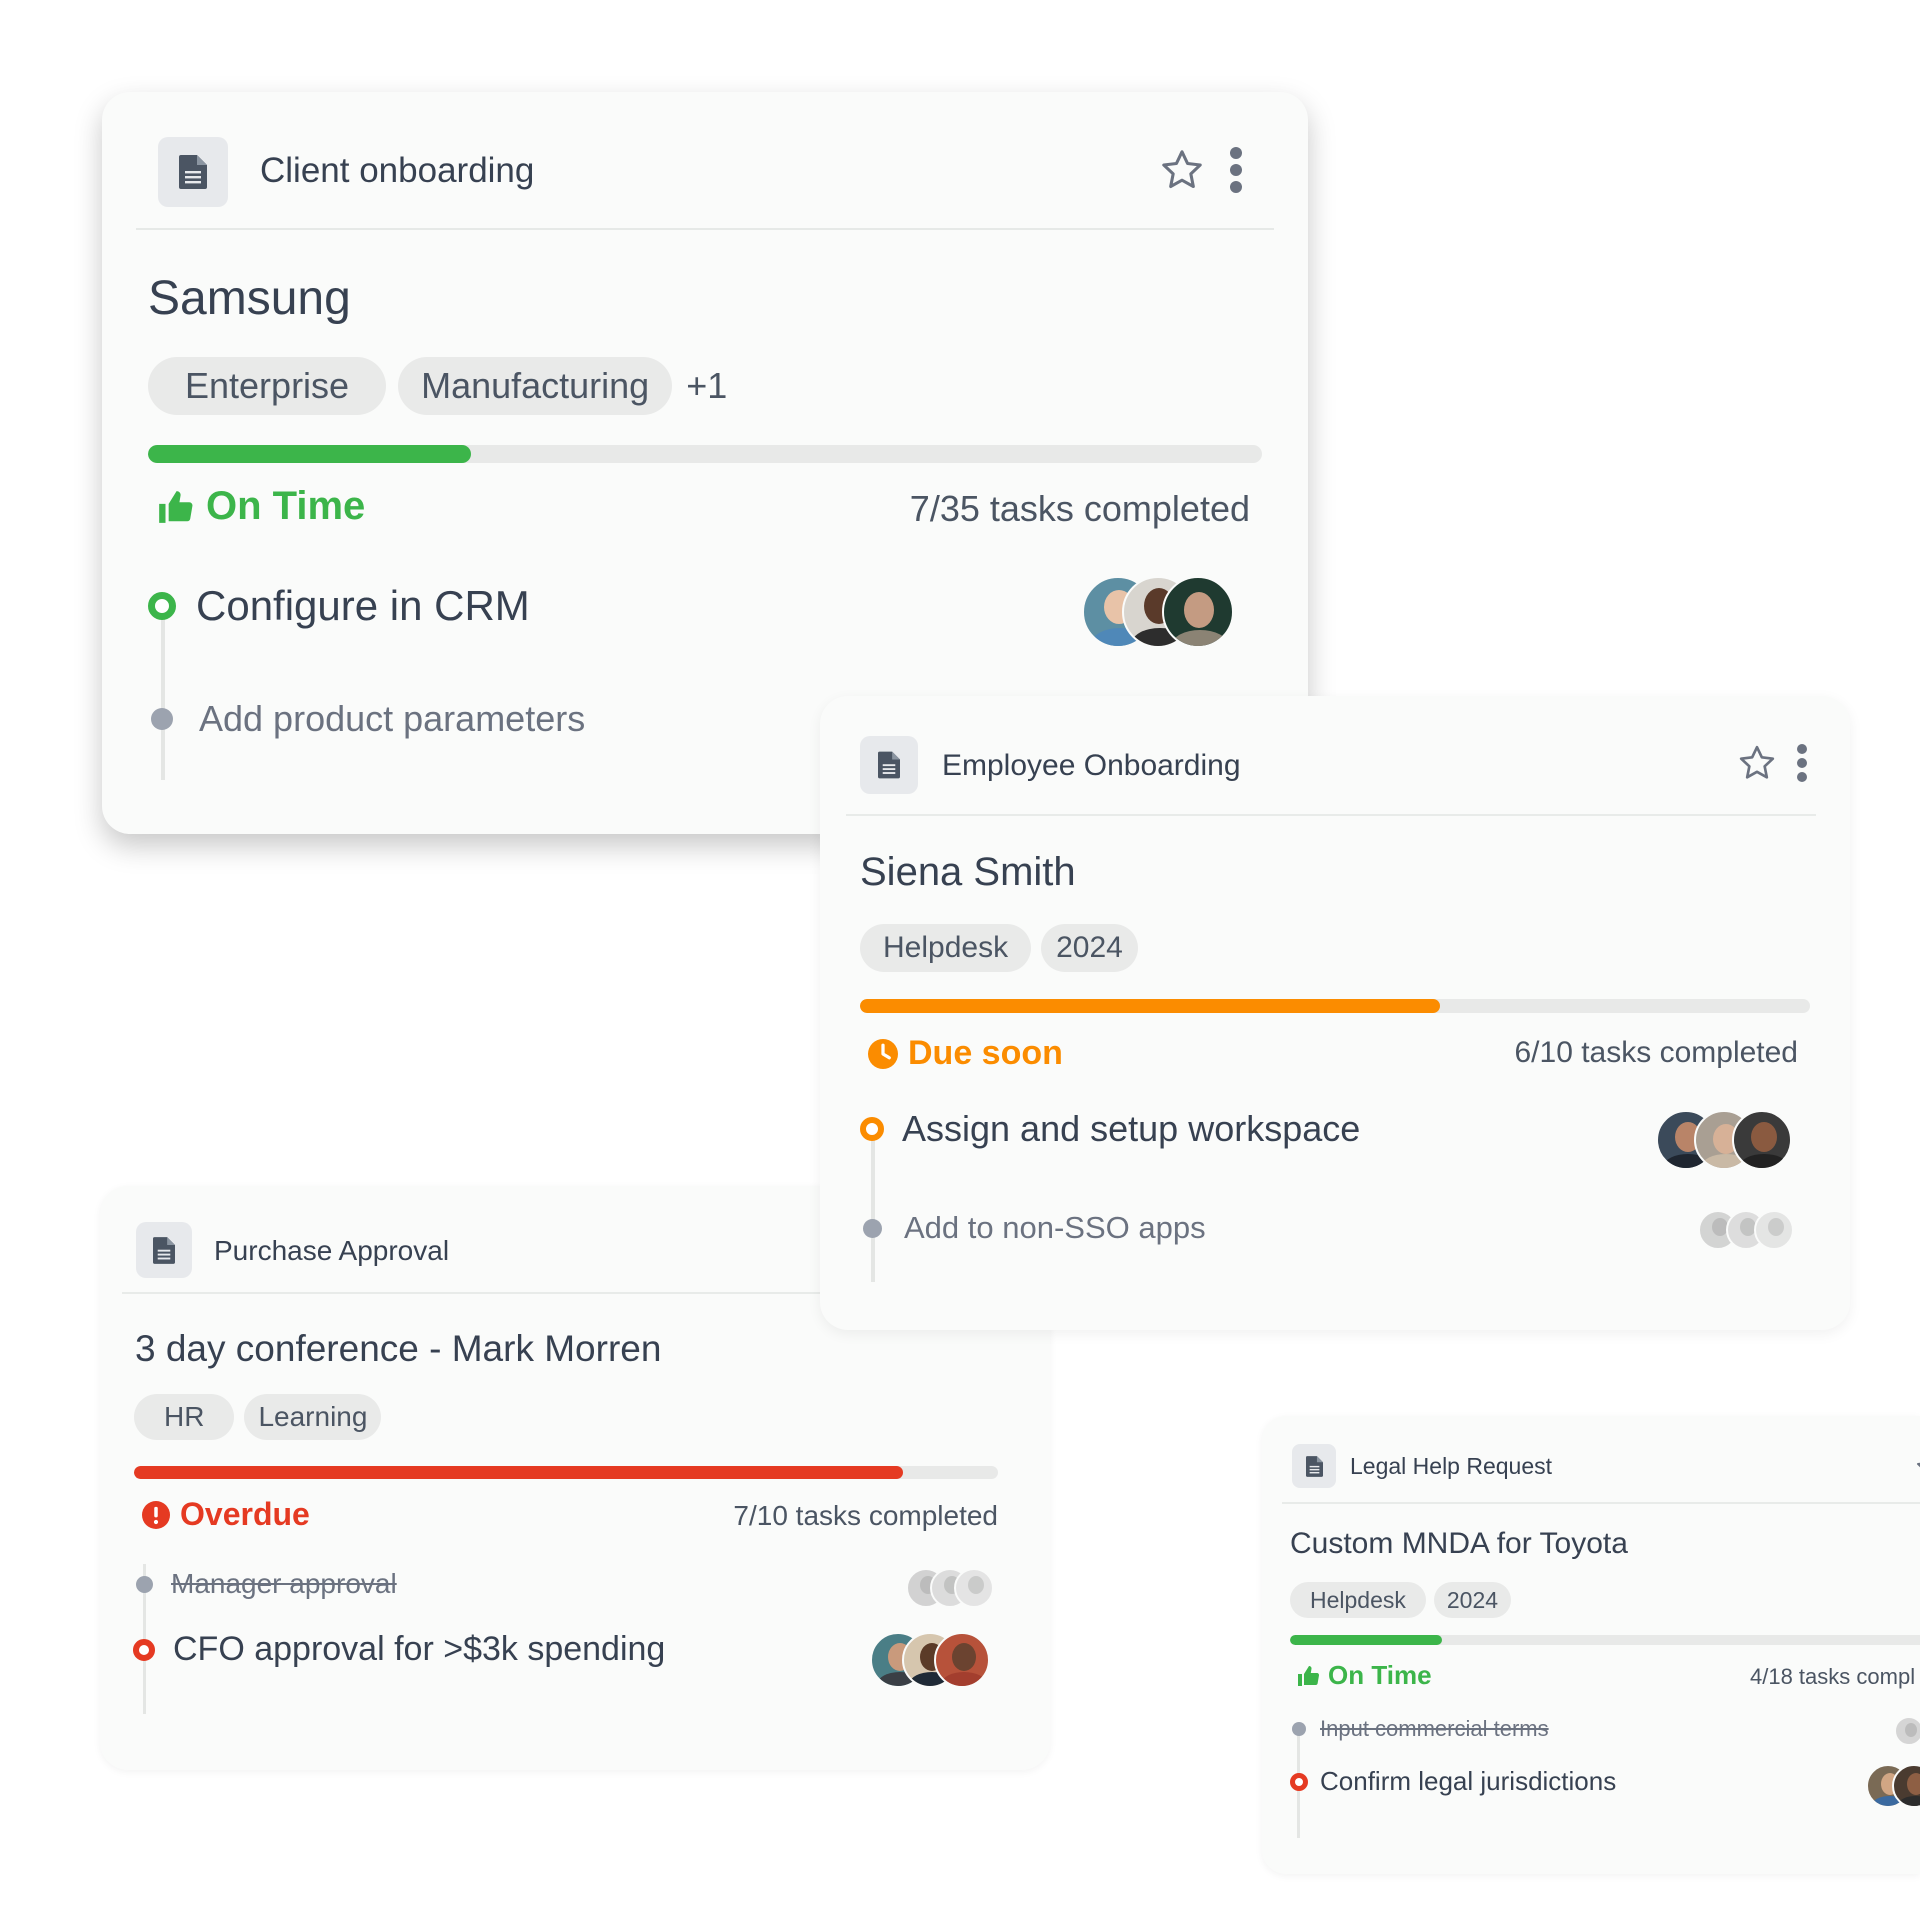  I want to click on task-item: Add to non-SSO apps, so click(1034, 1228).